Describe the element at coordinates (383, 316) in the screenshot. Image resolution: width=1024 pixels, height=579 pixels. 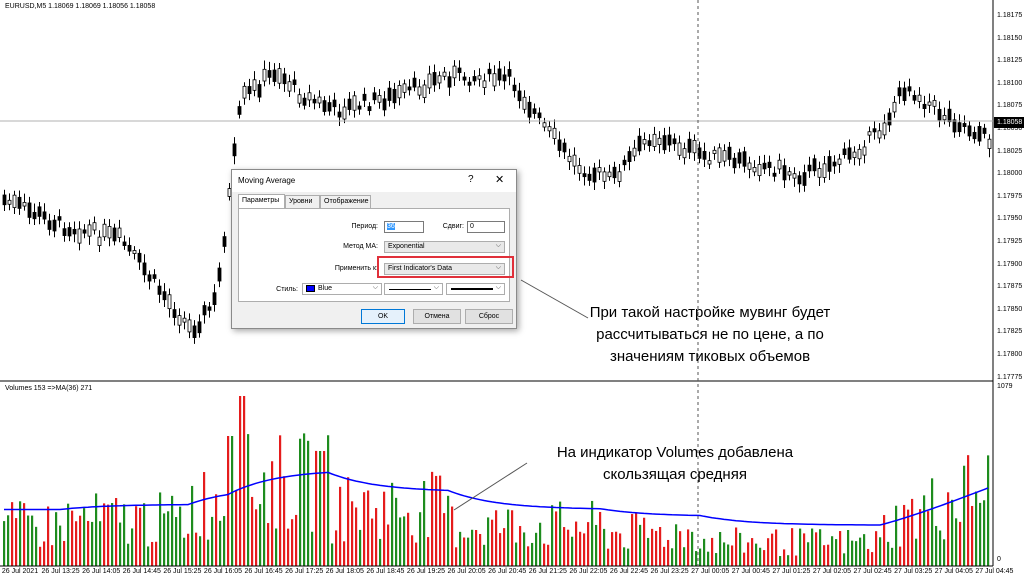
I see `ok-button: OK` at that location.